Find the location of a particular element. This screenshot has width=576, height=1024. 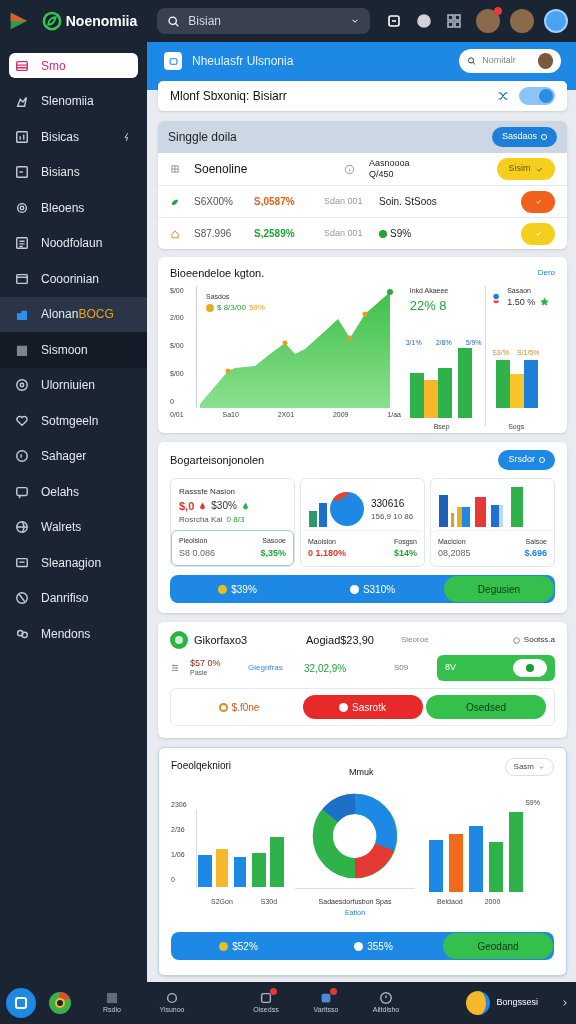

stat-label: 156,9 10 86 is located at coordinates (392, 516).